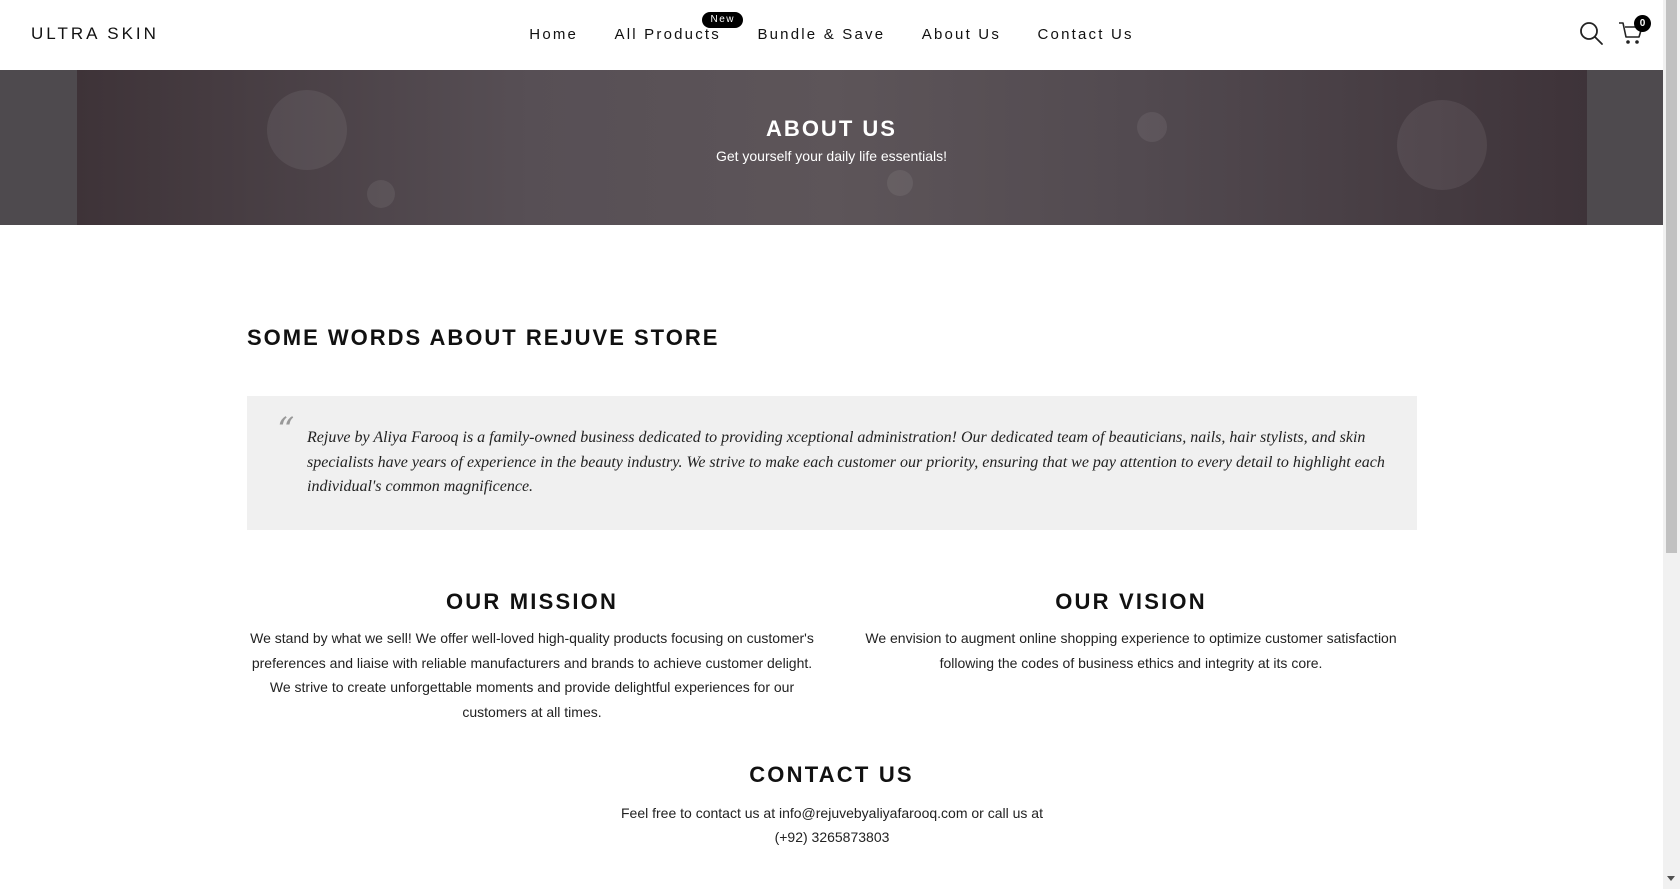 The width and height of the screenshot is (1680, 889). I want to click on page-subtitle: Get yourself your daily life essentials!, so click(831, 156).